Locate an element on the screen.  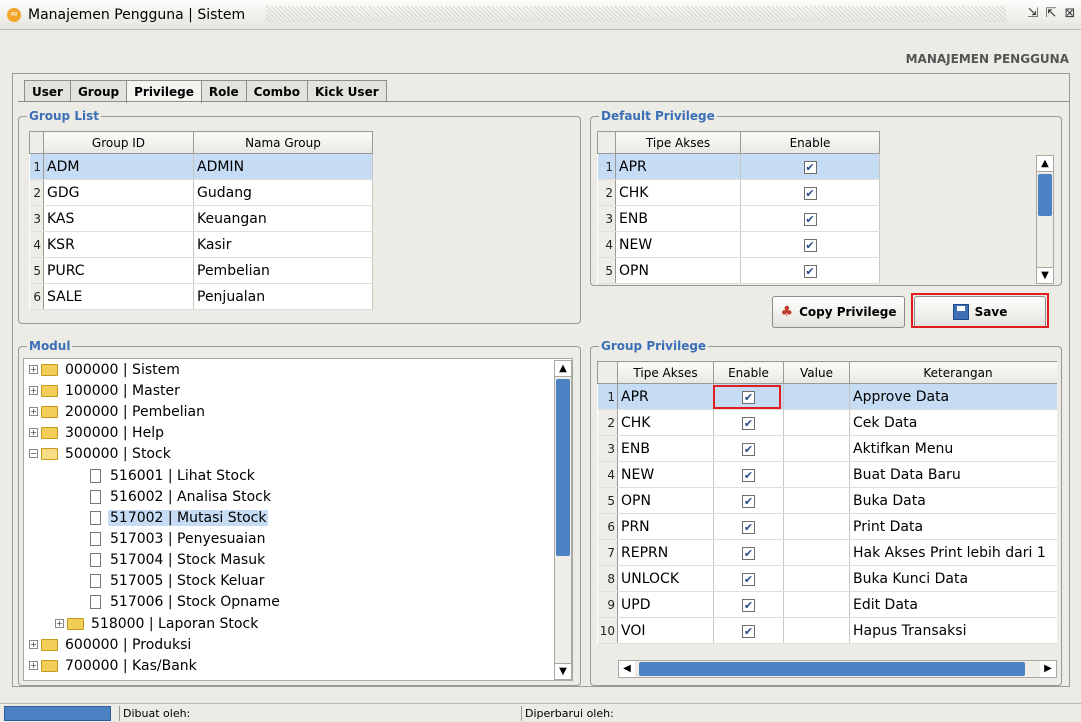
group-name-cell: Kasir is located at coordinates (283, 244).